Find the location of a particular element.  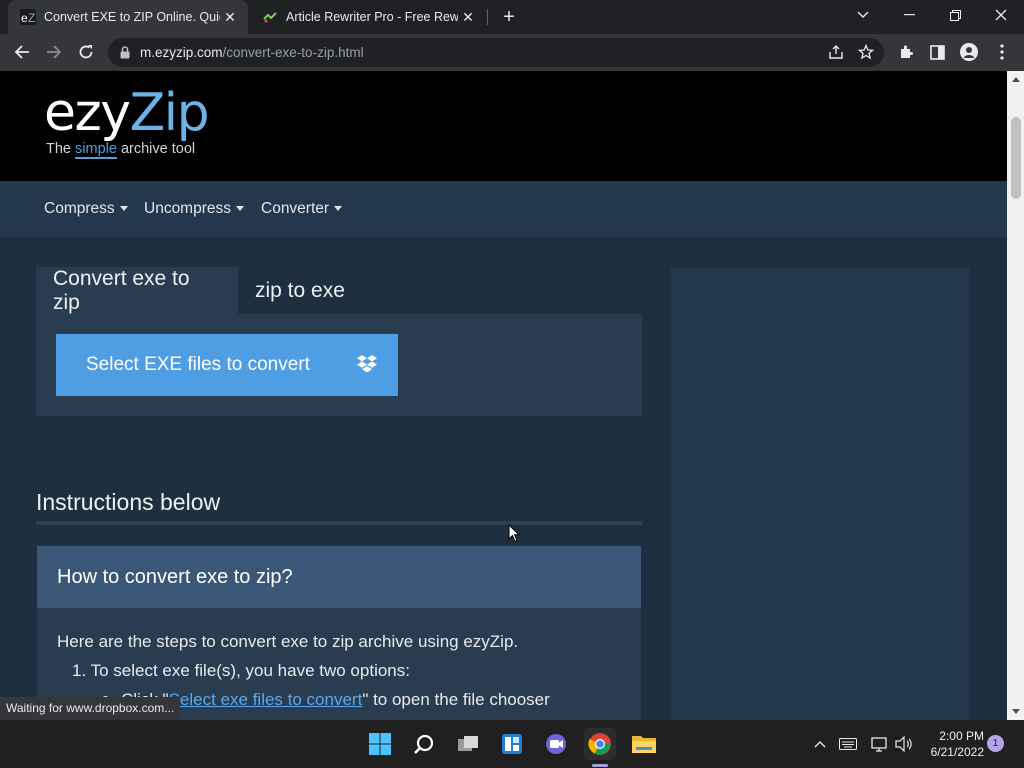

tab-article-rewriter: Article Rewriter Pro - Free Rewrite ✕ is located at coordinates (368, 17).